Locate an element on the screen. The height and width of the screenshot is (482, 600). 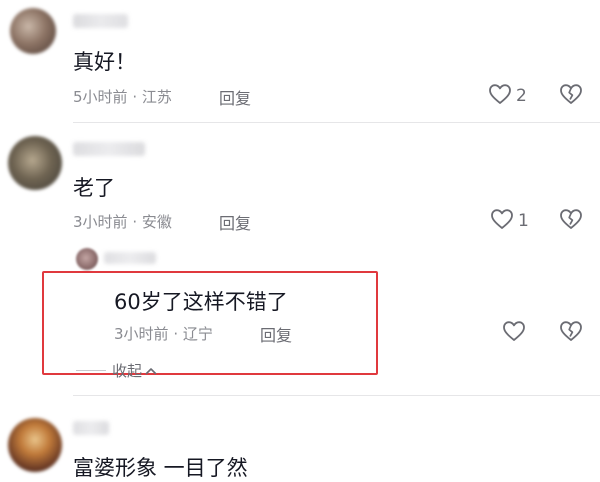
comment-meta: 3小时前 · 辽宁 is located at coordinates (163, 333).